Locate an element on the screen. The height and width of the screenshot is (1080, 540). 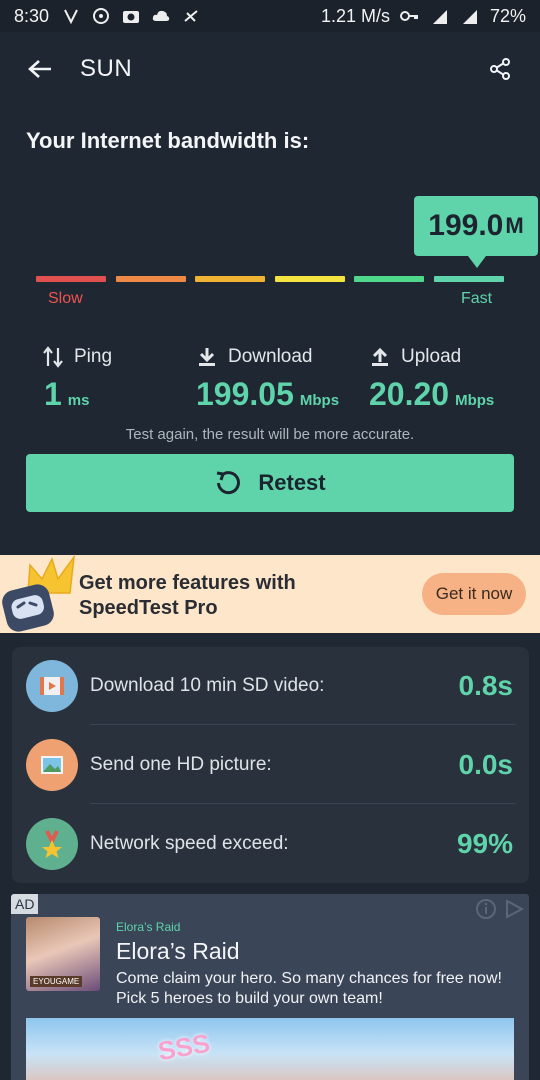
cloud-icon is located at coordinates (161, 15).